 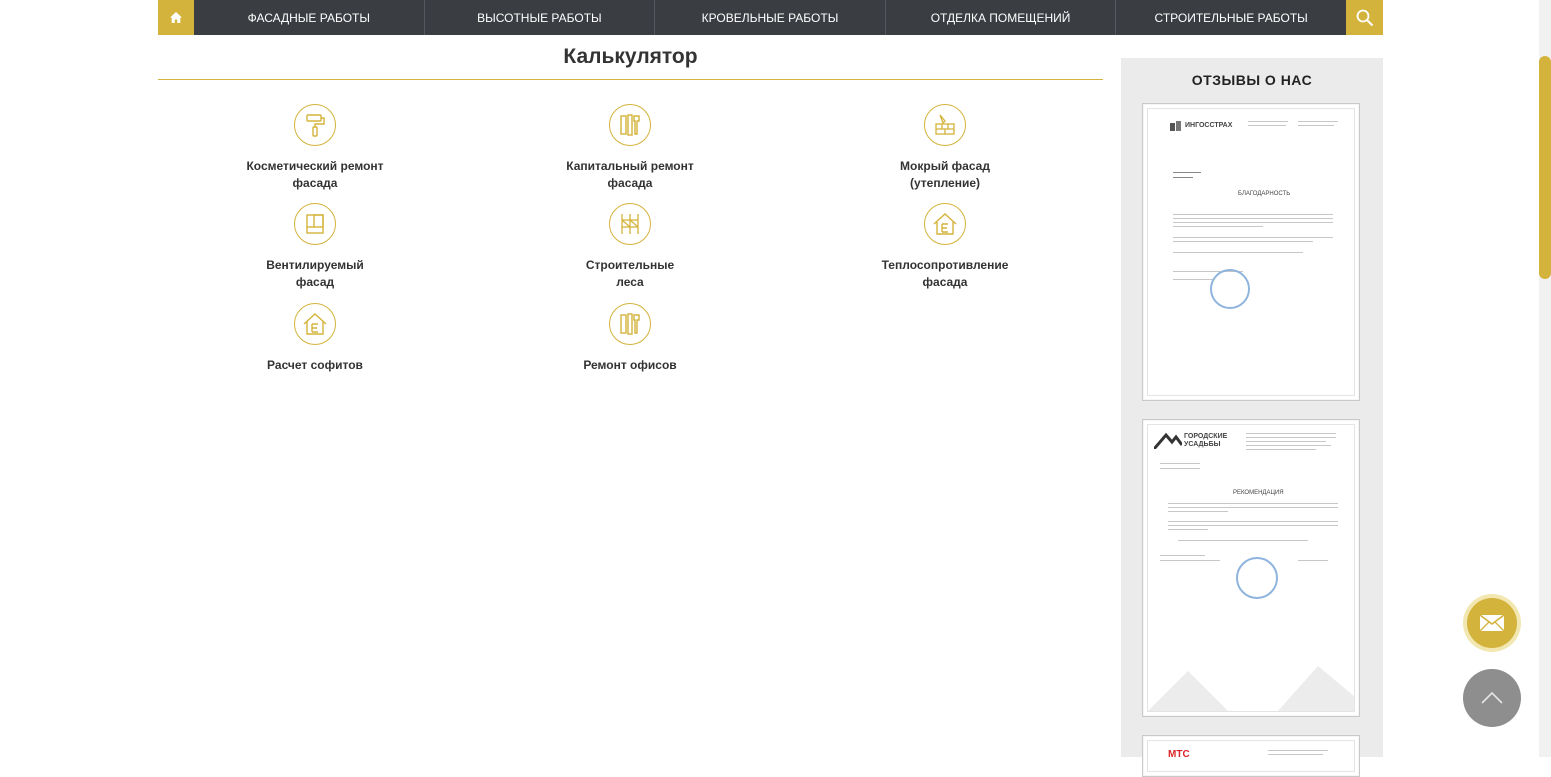 What do you see at coordinates (1206, 440) in the screenshot?
I see `document-logo-text: ГОРОДСКИЕ УСАДЬБЫ` at bounding box center [1206, 440].